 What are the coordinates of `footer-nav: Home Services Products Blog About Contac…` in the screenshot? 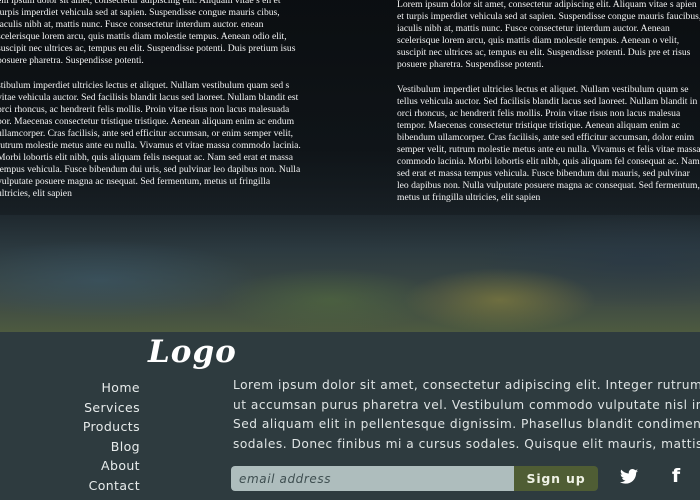 It's located at (111, 437).